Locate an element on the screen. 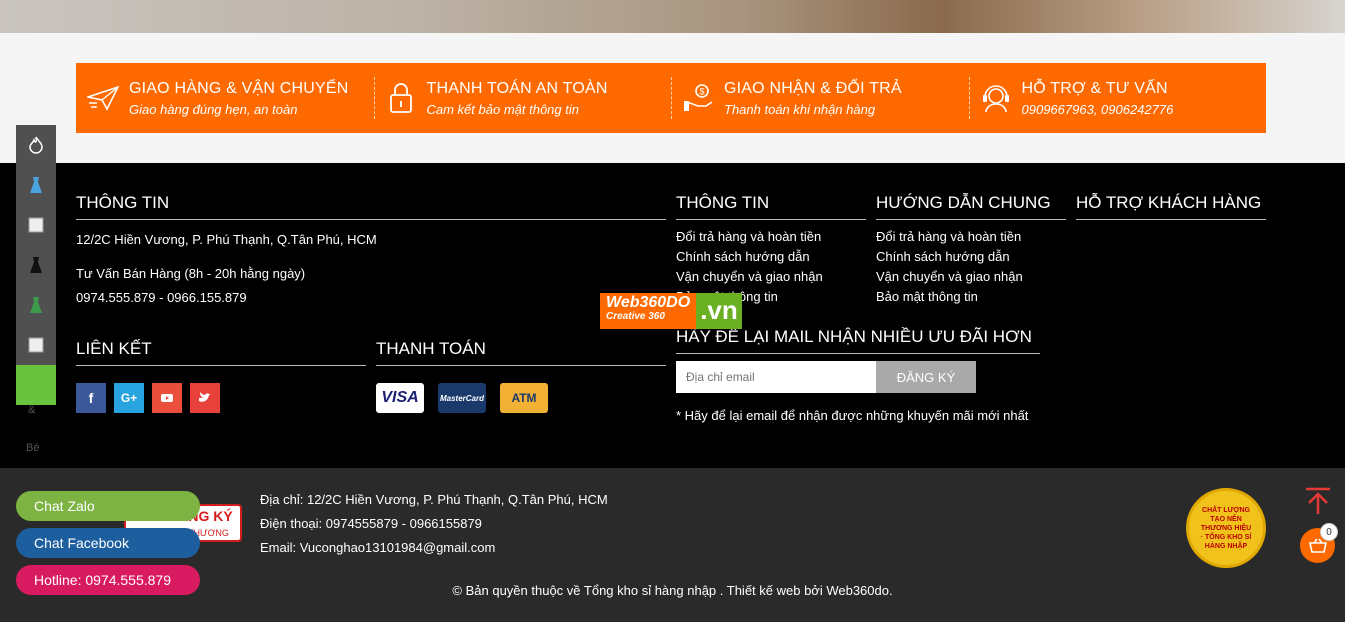  mastercard-logo: MasterCard is located at coordinates (462, 398).